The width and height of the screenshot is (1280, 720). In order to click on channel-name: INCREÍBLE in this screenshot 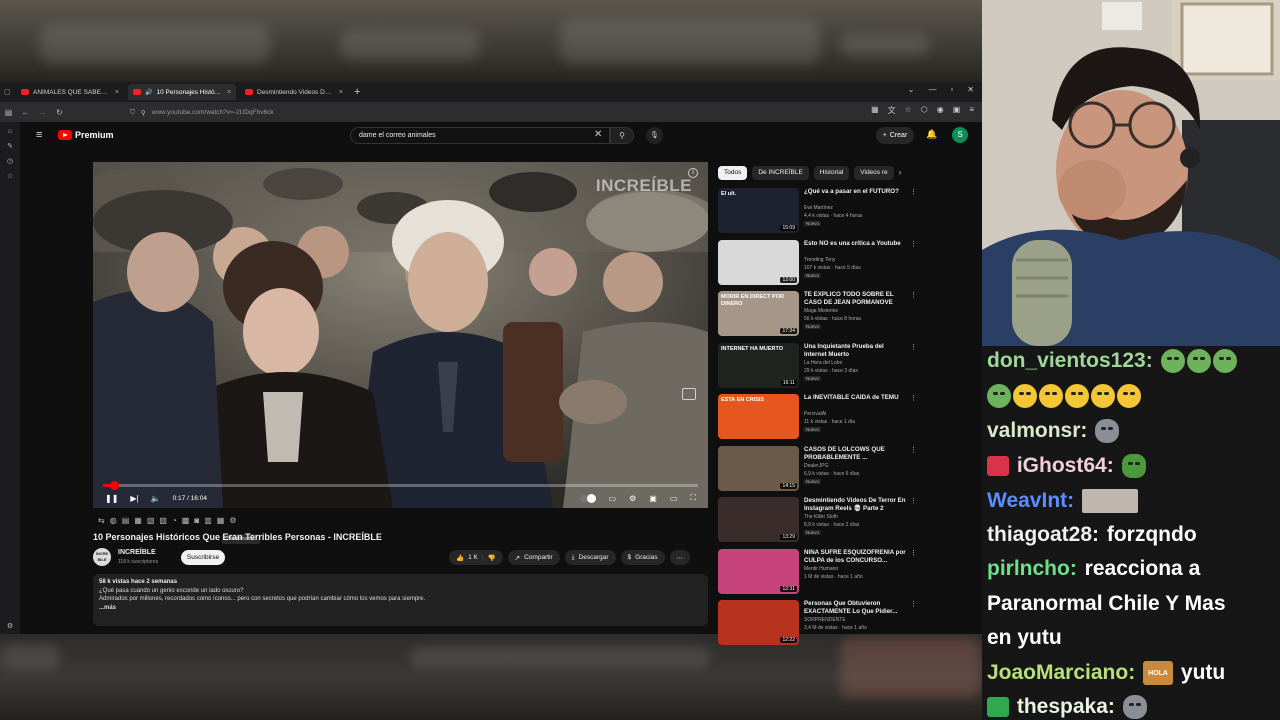, I will do `click(137, 552)`.